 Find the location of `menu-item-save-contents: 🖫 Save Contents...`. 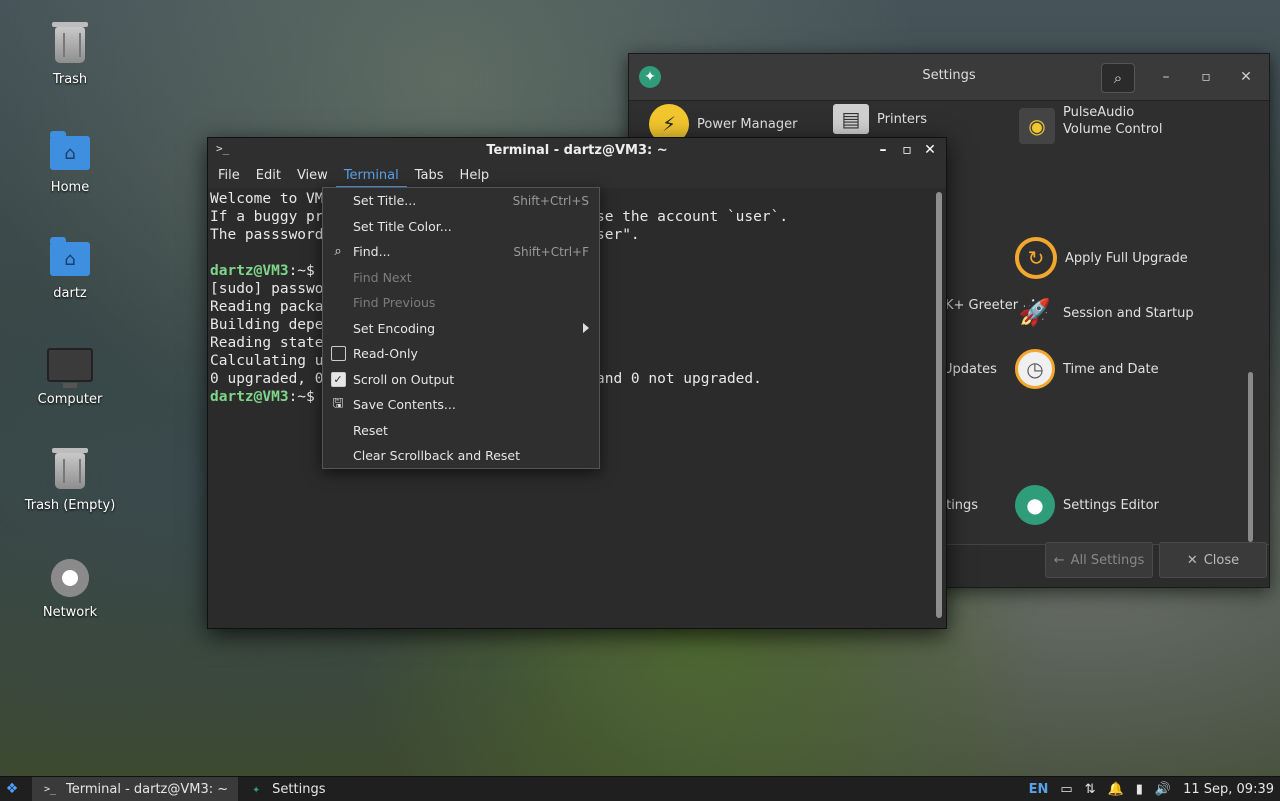

menu-item-save-contents: 🖫 Save Contents... is located at coordinates (461, 405).